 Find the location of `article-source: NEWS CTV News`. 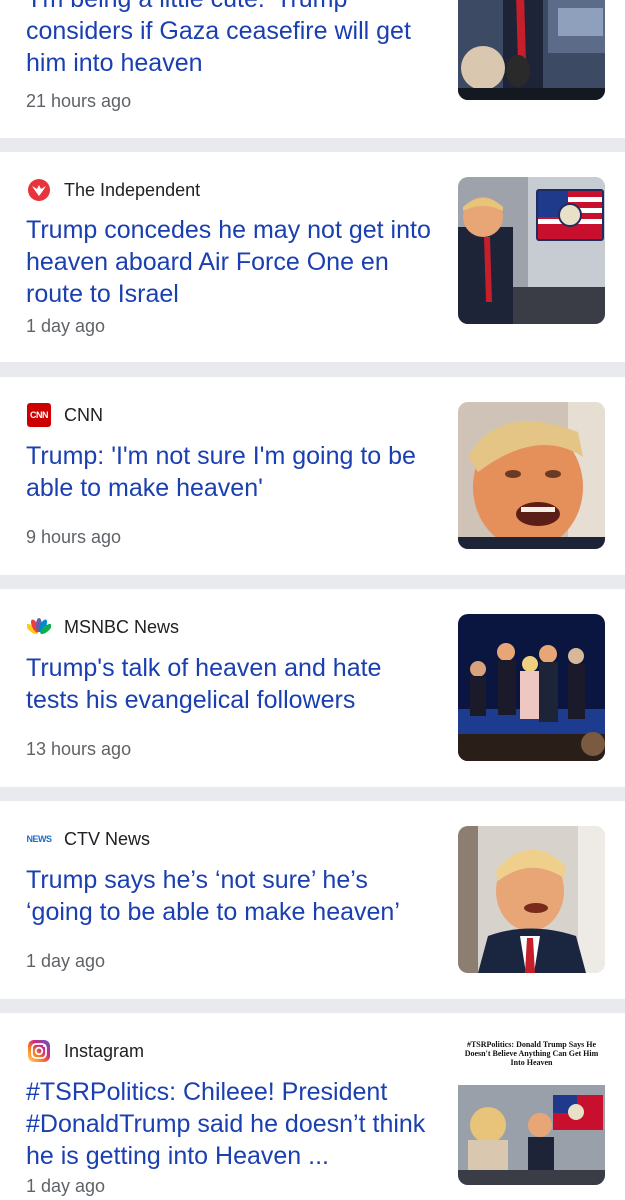

article-source: NEWS CTV News is located at coordinates (88, 839).